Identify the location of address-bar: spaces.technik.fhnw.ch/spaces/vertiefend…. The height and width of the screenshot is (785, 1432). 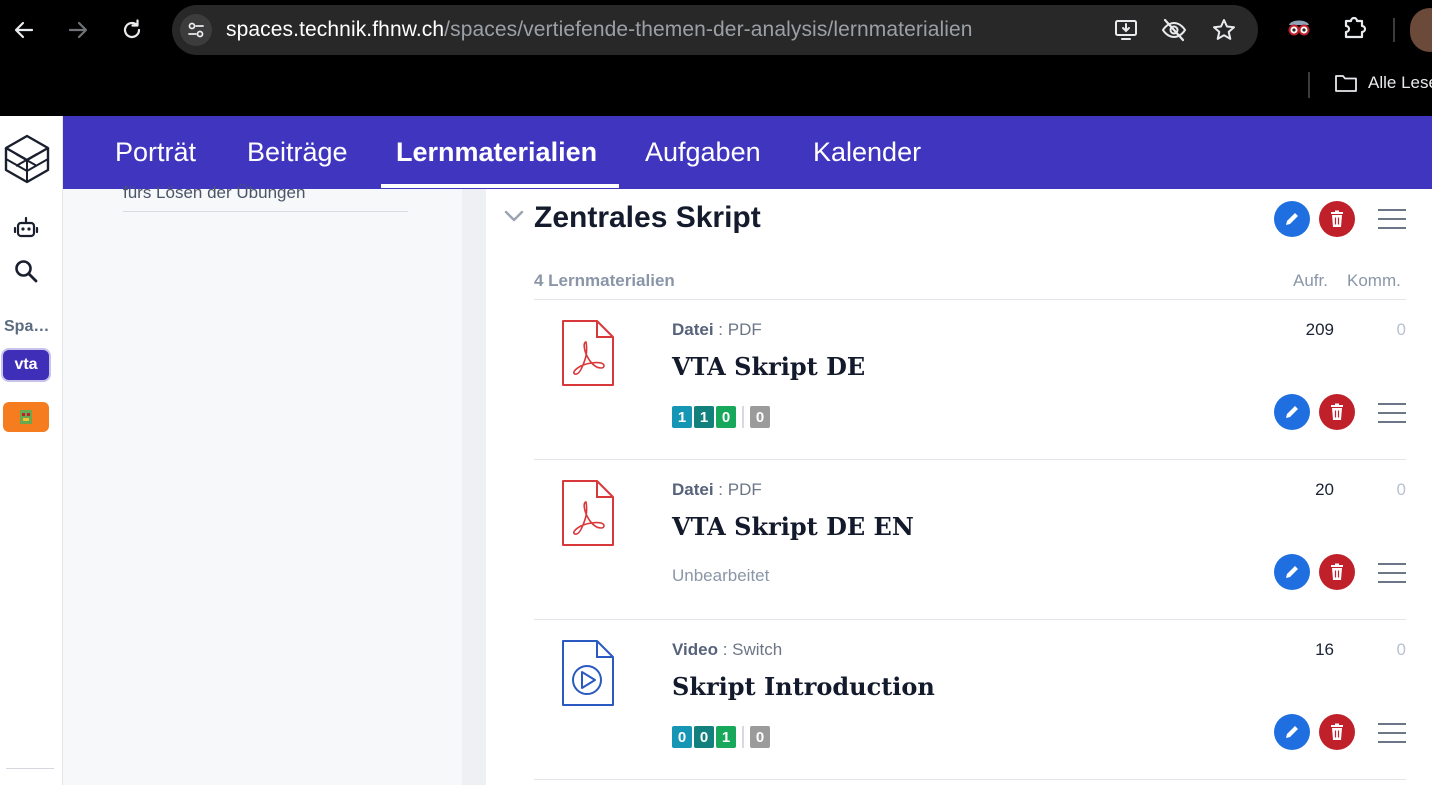
(715, 30).